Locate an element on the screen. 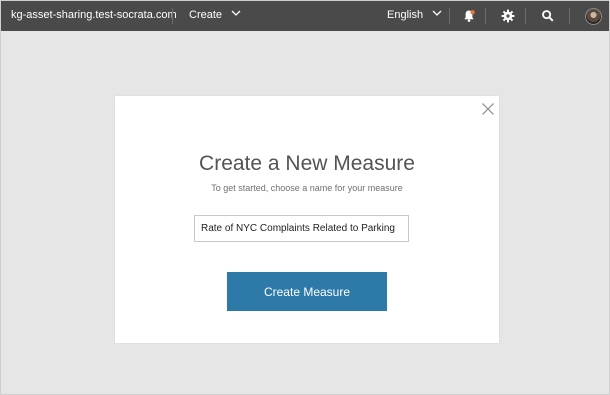 The image size is (610, 395). search-button is located at coordinates (548, 16).